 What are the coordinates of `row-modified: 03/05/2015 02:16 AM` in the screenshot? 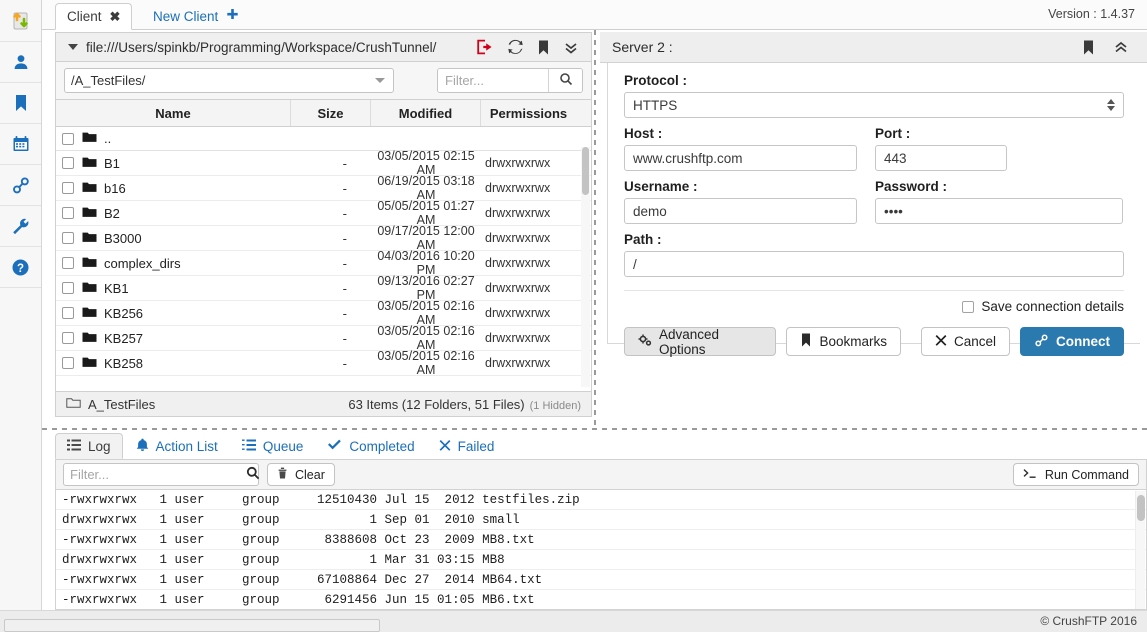 It's located at (426, 313).